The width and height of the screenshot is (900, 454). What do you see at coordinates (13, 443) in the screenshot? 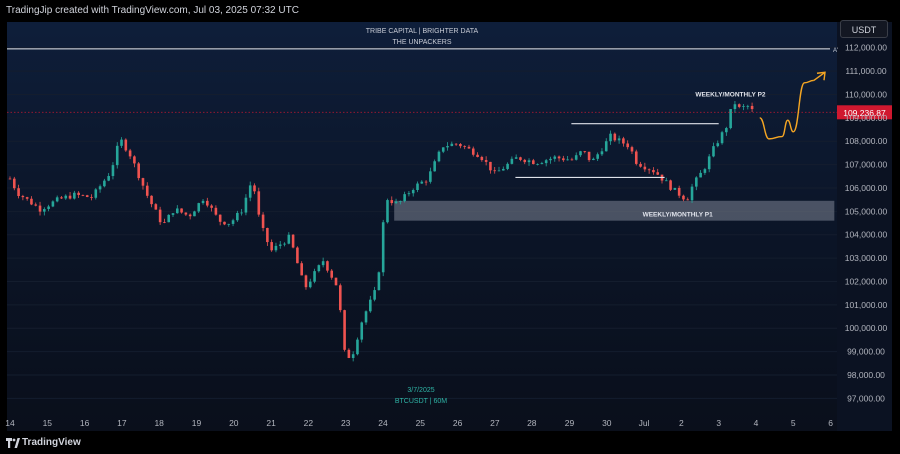
I see `tradingview-logo-icon` at bounding box center [13, 443].